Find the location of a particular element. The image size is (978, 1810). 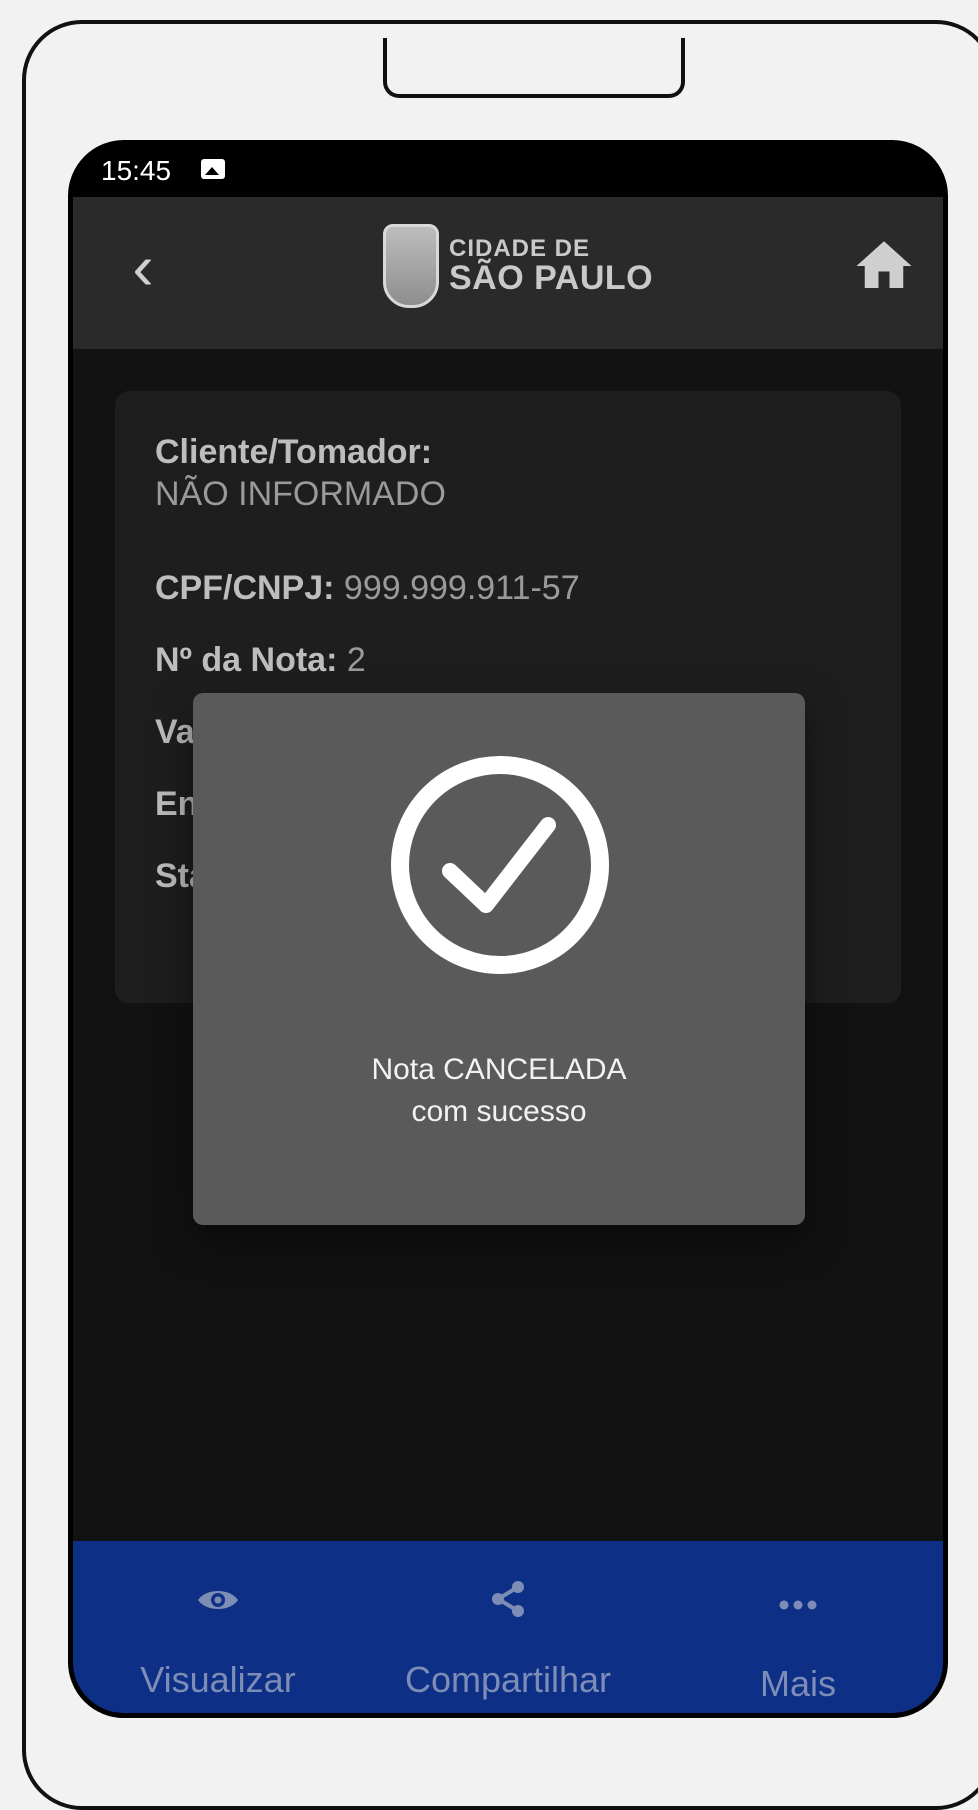

nav-label-mais: Mais is located at coordinates (797, 1683).